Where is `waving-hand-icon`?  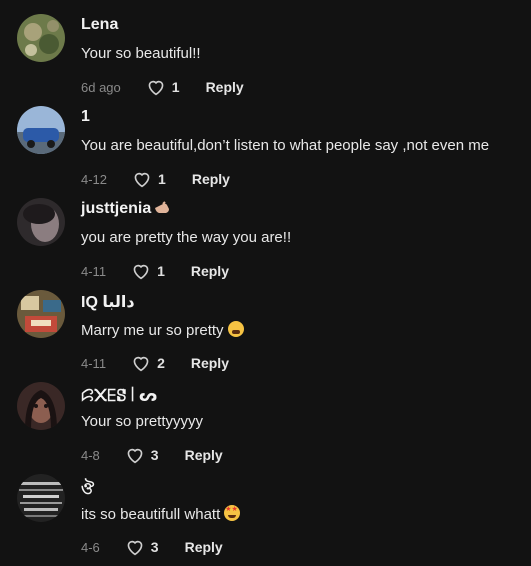 waving-hand-icon is located at coordinates (162, 207).